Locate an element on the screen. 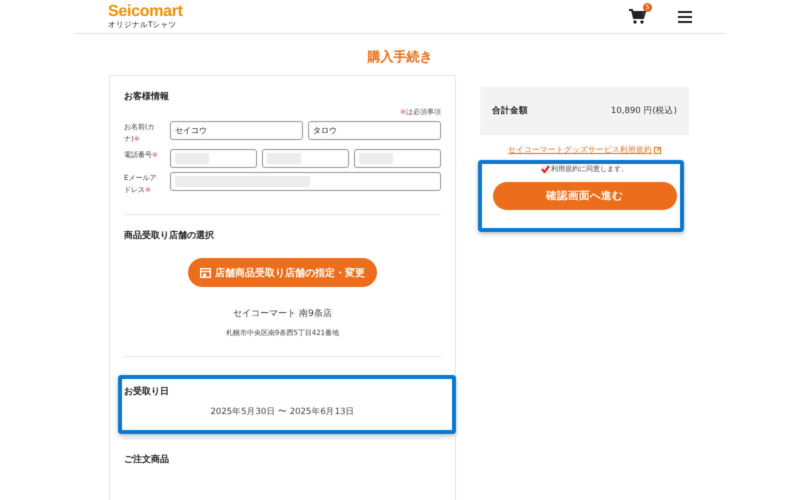 This screenshot has width=800, height=500. logo: Seicomart is located at coordinates (145, 12).